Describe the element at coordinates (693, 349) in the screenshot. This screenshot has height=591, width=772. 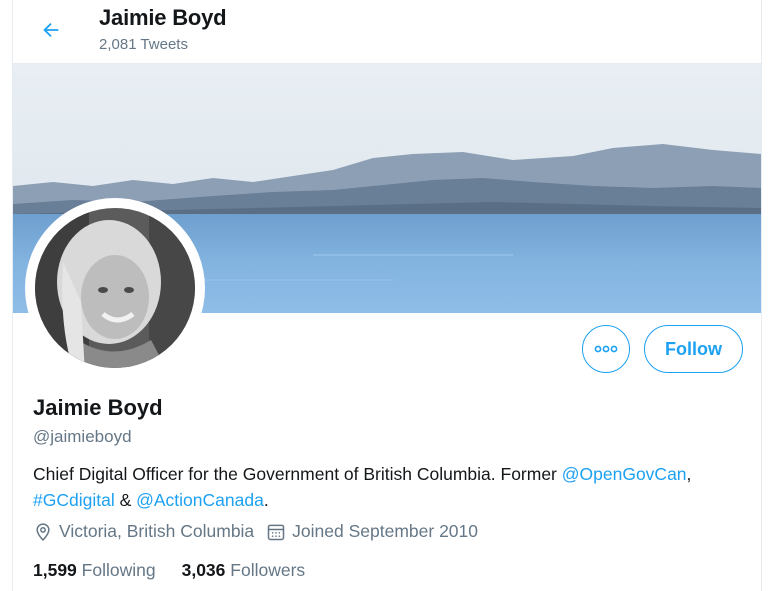
I see `follow-button: Follow` at that location.